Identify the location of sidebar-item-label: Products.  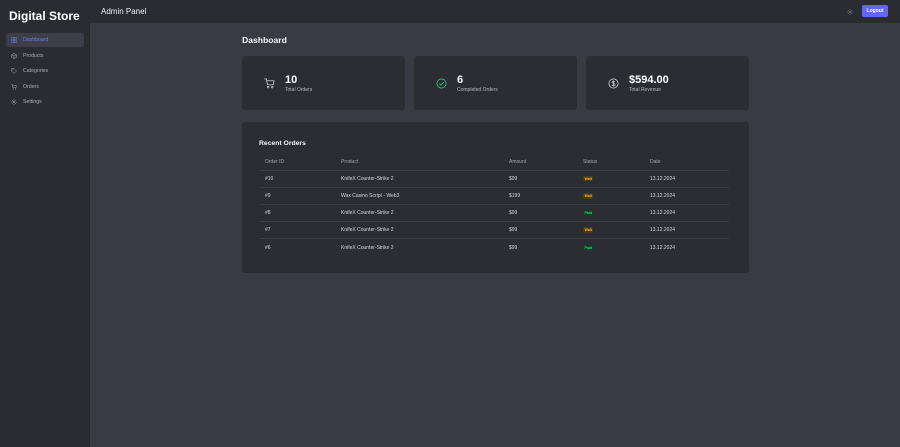
(33, 55).